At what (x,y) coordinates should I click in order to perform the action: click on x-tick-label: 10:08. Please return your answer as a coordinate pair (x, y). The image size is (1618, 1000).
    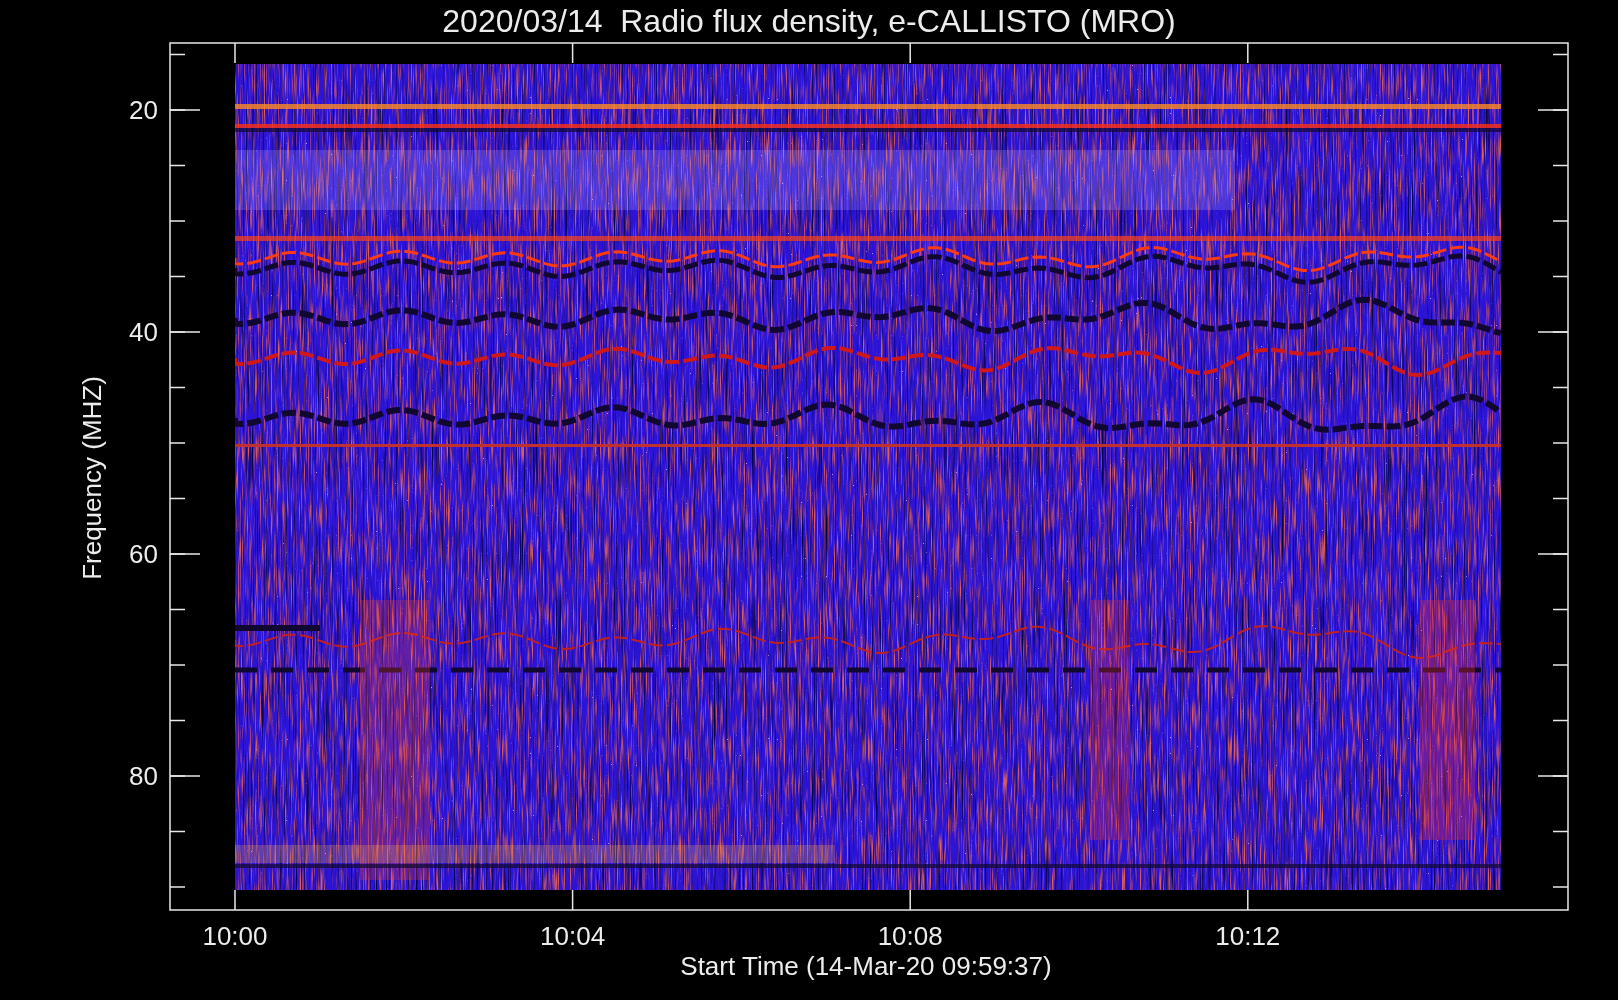
    Looking at the image, I should click on (910, 936).